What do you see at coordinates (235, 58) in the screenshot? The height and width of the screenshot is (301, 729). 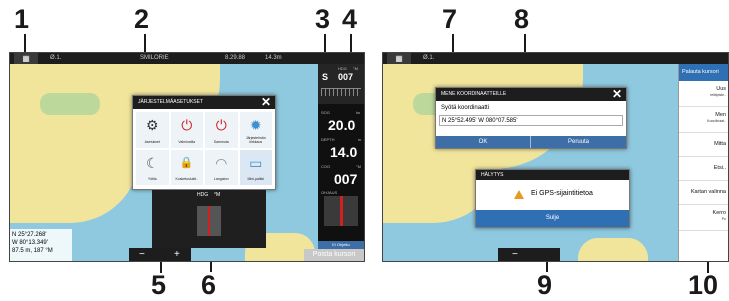 I see `status-text: 8.29.88` at bounding box center [235, 58].